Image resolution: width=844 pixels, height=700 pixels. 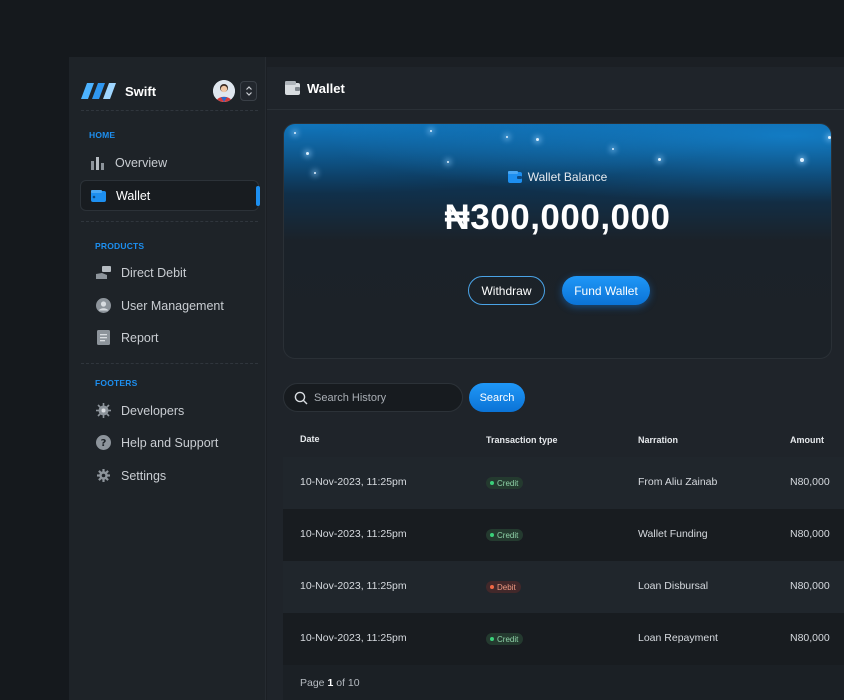 What do you see at coordinates (563, 440) in the screenshot?
I see `table-header: Date Transaction type Narration Amount` at bounding box center [563, 440].